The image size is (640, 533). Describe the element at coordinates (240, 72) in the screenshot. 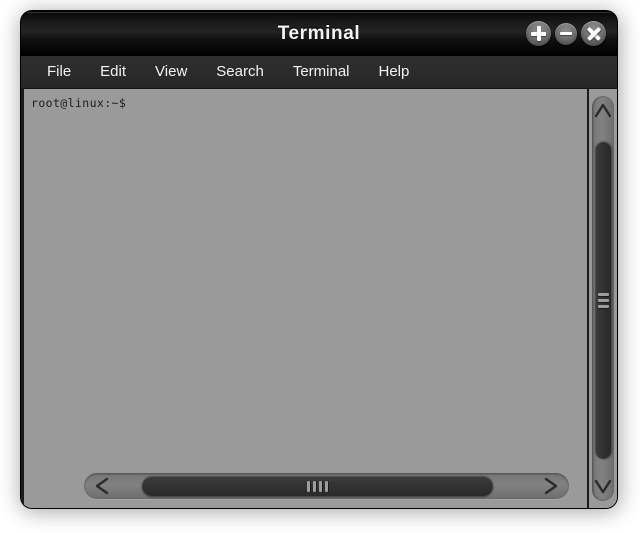

I see `menu-item-search: Search` at that location.